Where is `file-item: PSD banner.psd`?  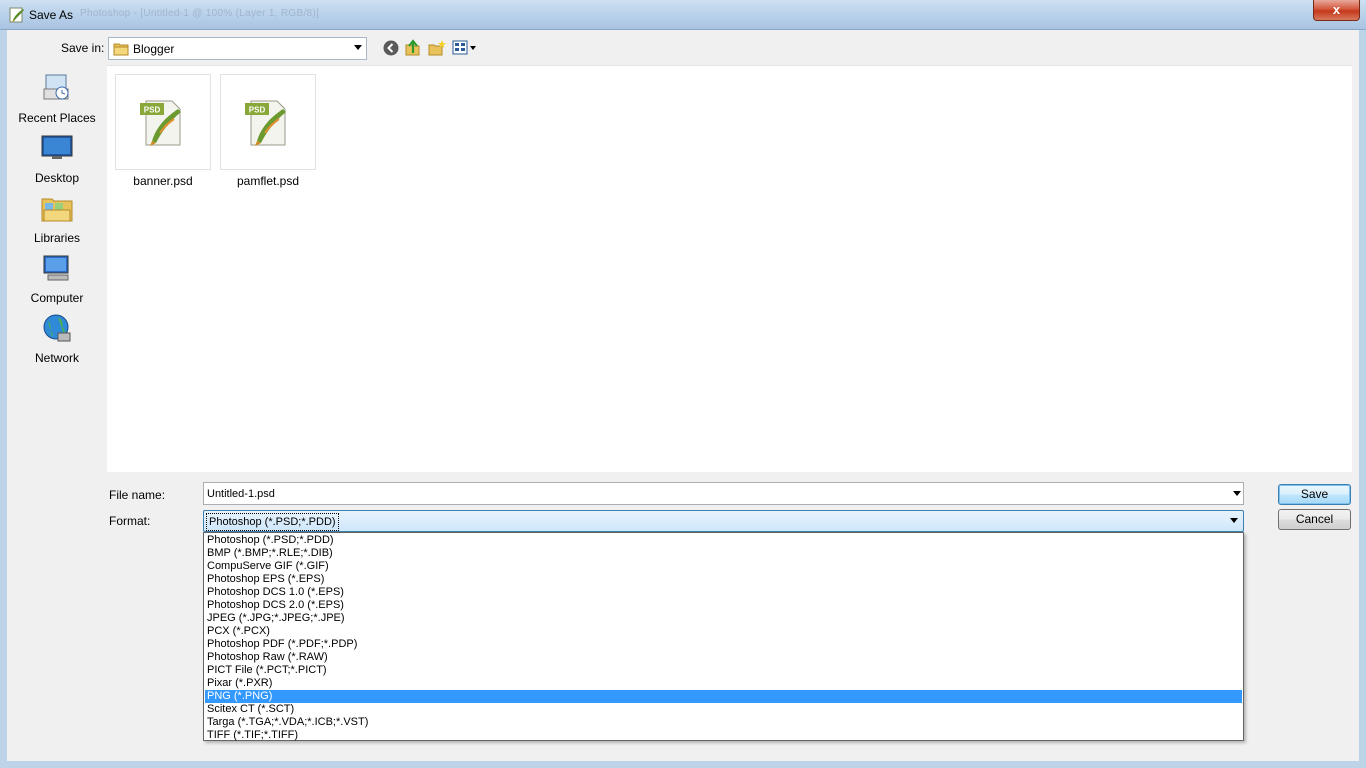 file-item: PSD banner.psd is located at coordinates (163, 134).